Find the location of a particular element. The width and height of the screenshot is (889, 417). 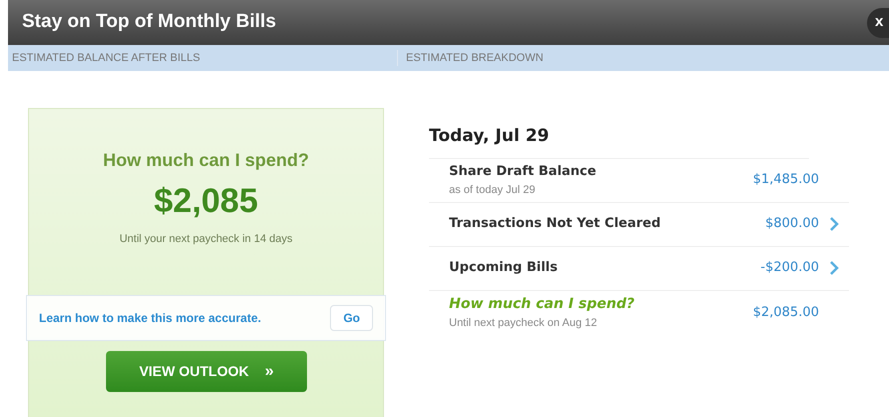

section-header: ESTIMATED BREAKDOWN is located at coordinates (470, 58).